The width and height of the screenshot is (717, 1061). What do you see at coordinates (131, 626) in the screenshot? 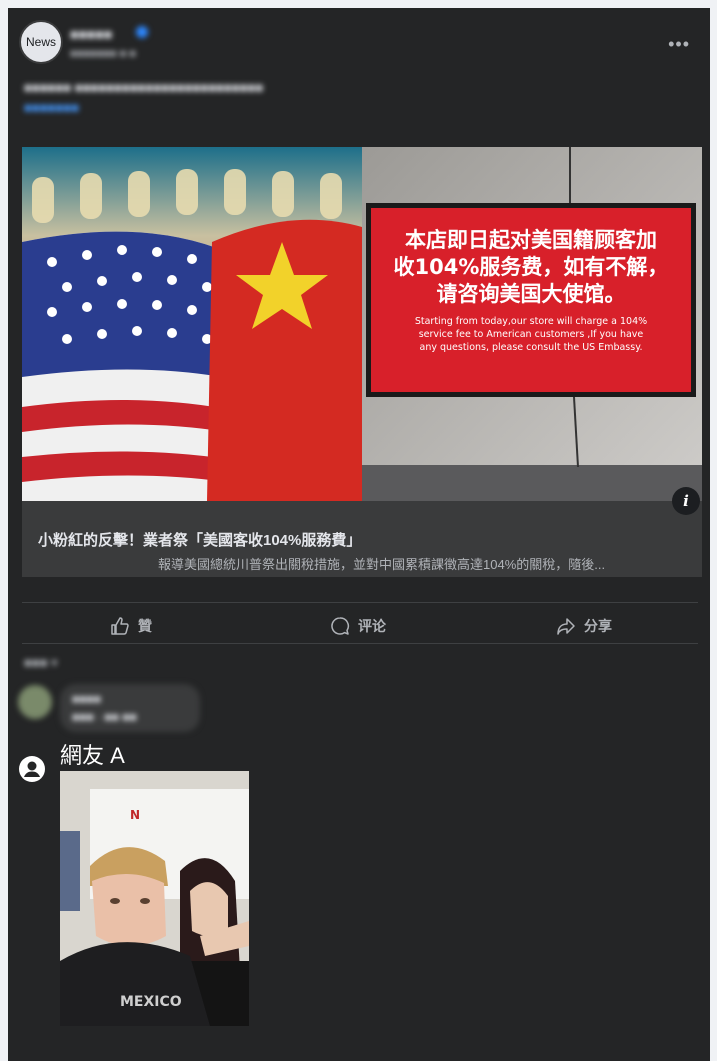
I see `like-button: 贊` at bounding box center [131, 626].